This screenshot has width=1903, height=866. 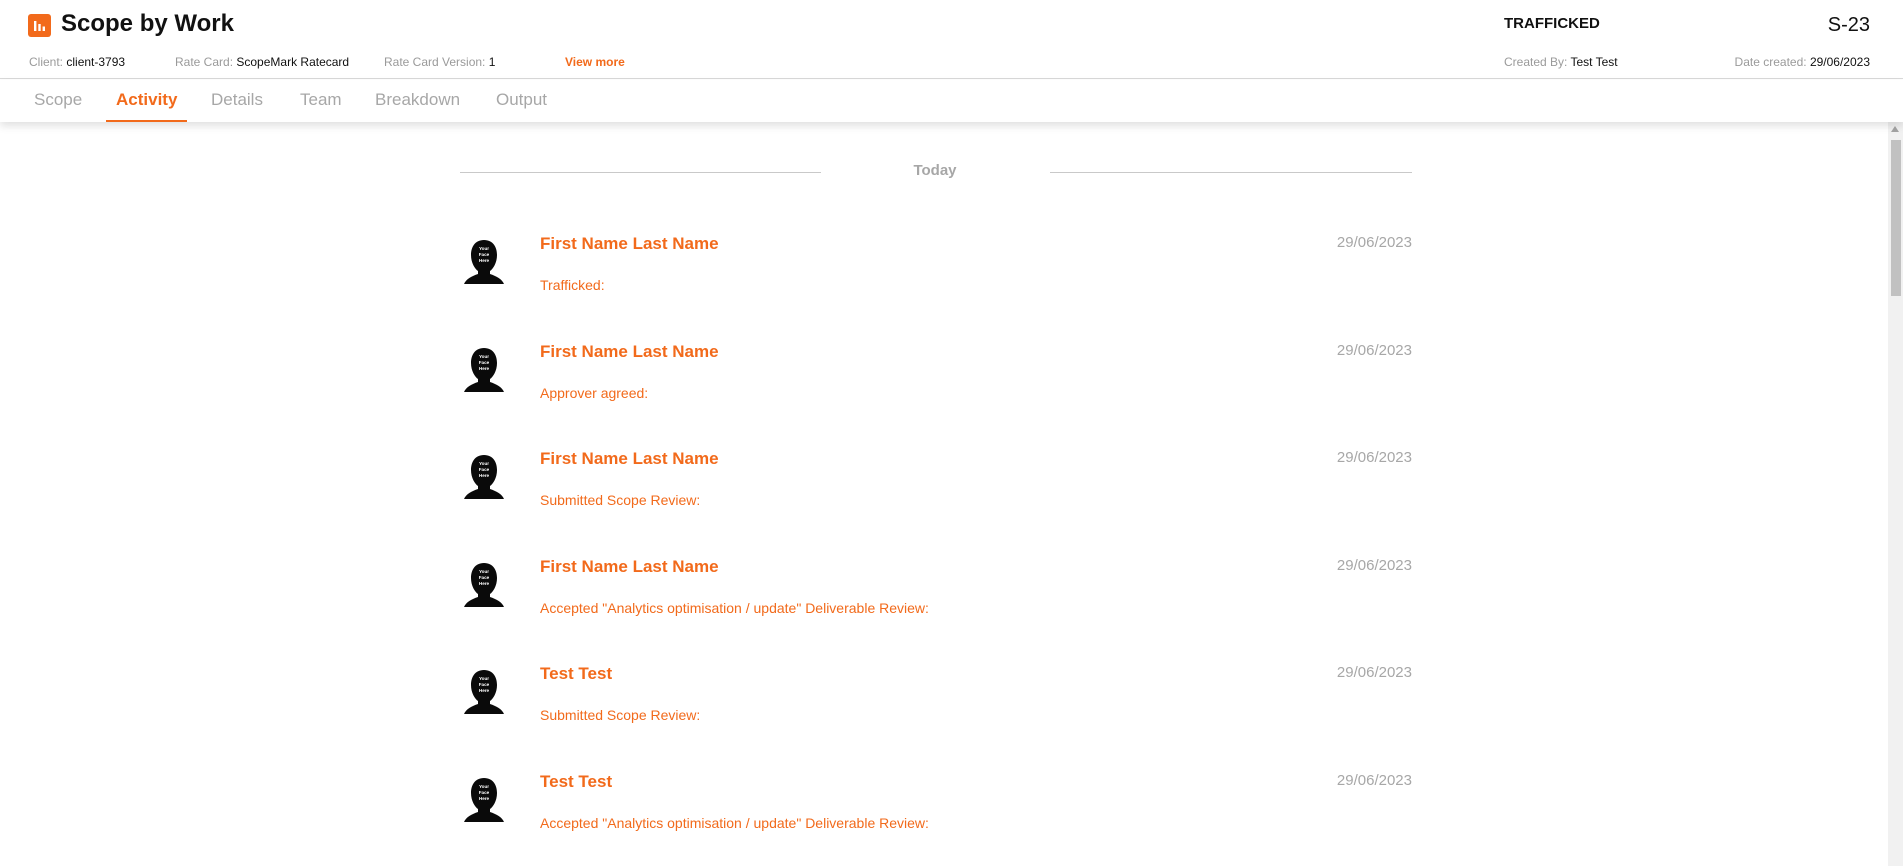 I want to click on tab-breakdown: Breakdown, so click(x=417, y=100).